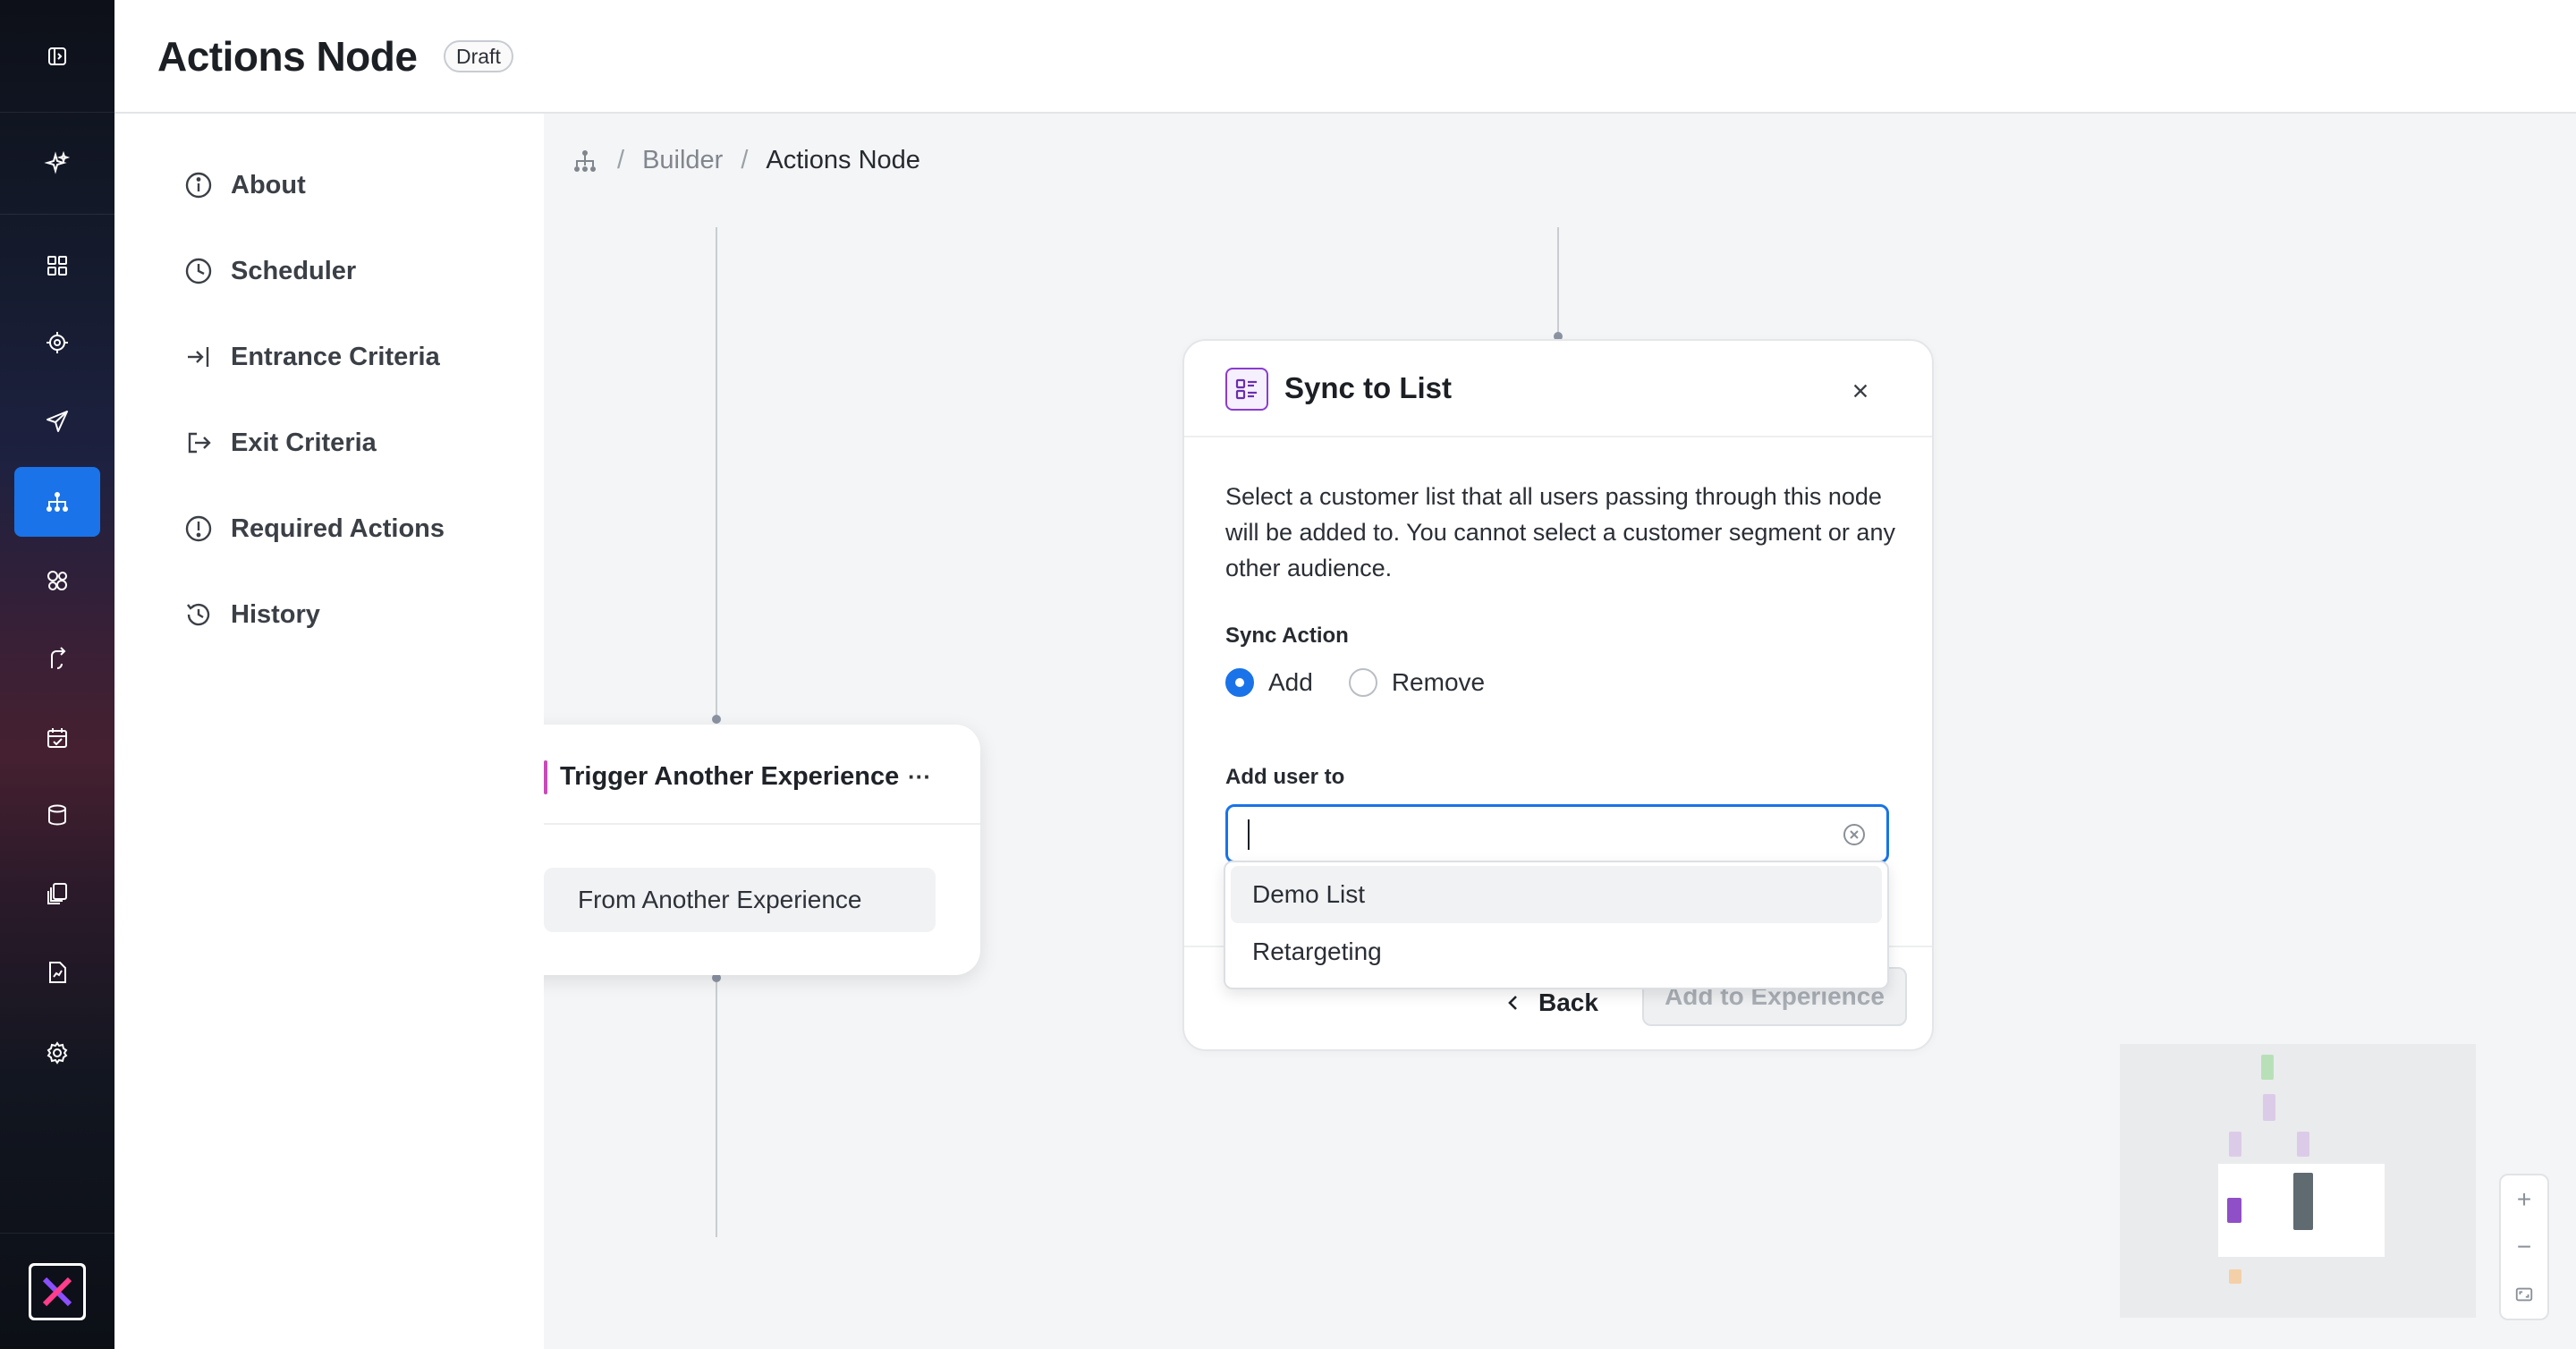 This screenshot has width=2576, height=1349. What do you see at coordinates (198, 614) in the screenshot?
I see `history-icon` at bounding box center [198, 614].